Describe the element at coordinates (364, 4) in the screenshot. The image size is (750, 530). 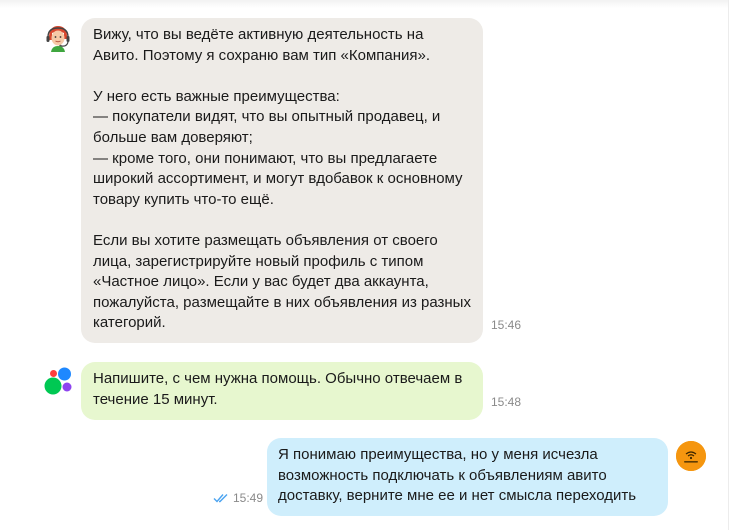
I see `top-shadow` at that location.